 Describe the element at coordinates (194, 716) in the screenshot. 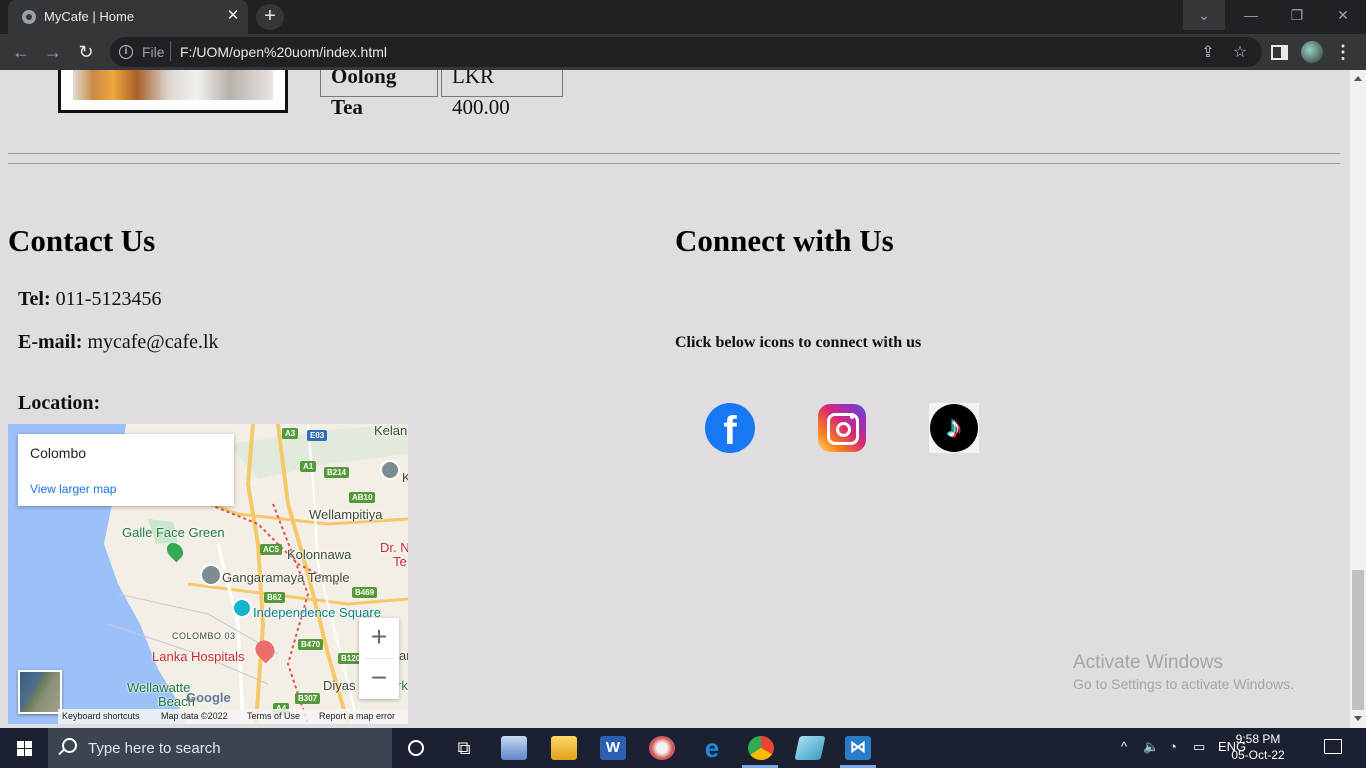

I see `map-data-text: Map data ©2022` at that location.